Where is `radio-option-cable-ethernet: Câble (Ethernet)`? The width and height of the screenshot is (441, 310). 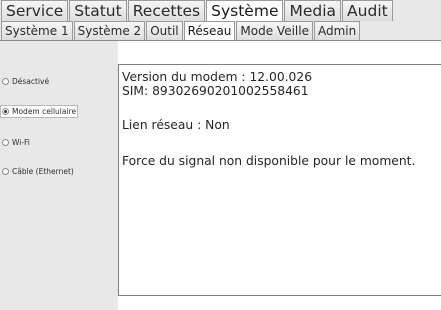
radio-option-cable-ethernet: Câble (Ethernet) is located at coordinates (38, 171).